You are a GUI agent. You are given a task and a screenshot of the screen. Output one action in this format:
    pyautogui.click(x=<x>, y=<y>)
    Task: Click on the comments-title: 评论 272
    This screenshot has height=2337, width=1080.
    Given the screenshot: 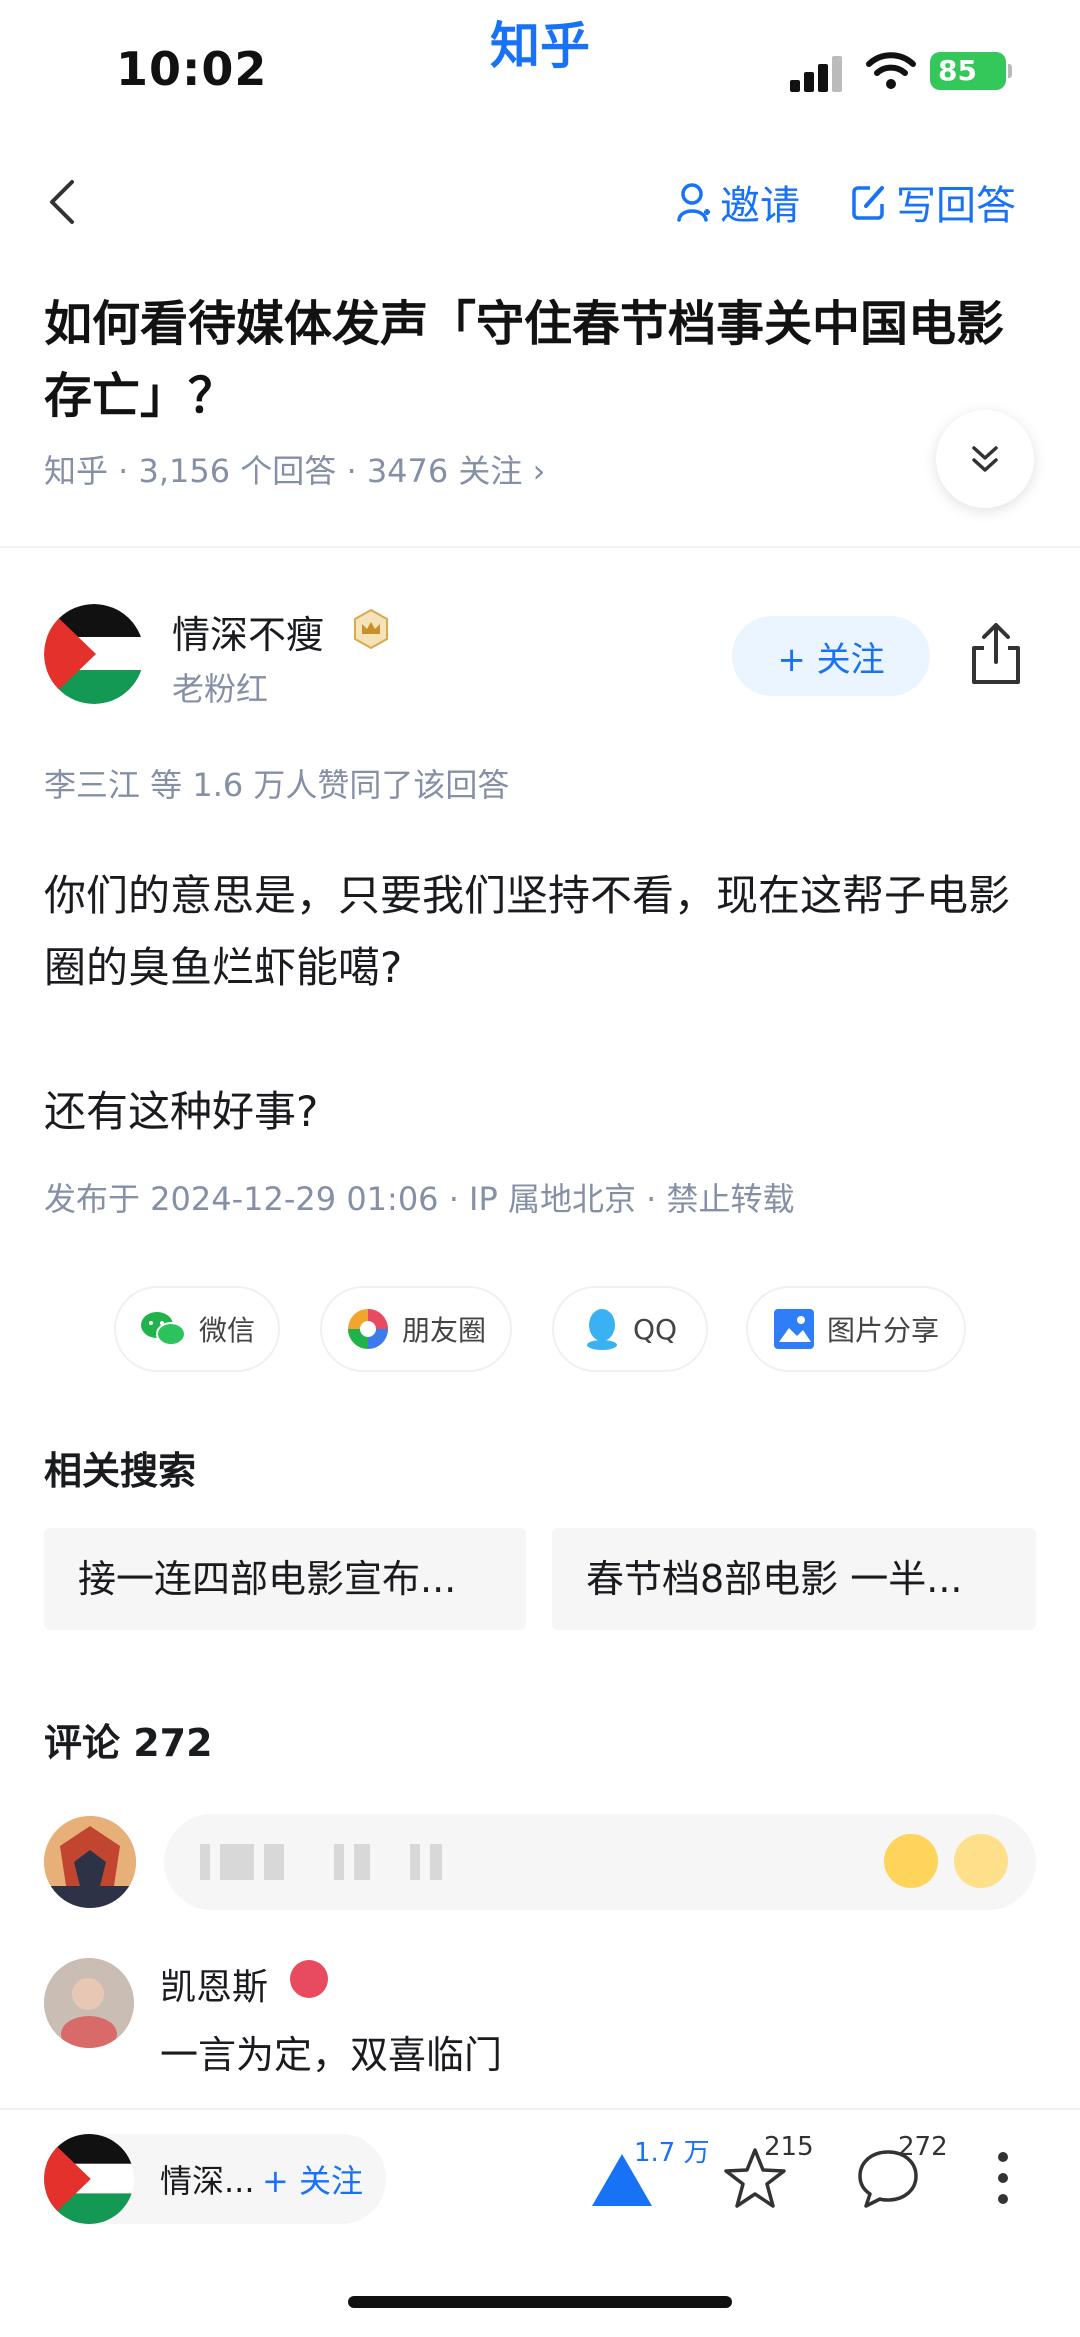 What is the action you would take?
    pyautogui.click(x=128, y=1743)
    